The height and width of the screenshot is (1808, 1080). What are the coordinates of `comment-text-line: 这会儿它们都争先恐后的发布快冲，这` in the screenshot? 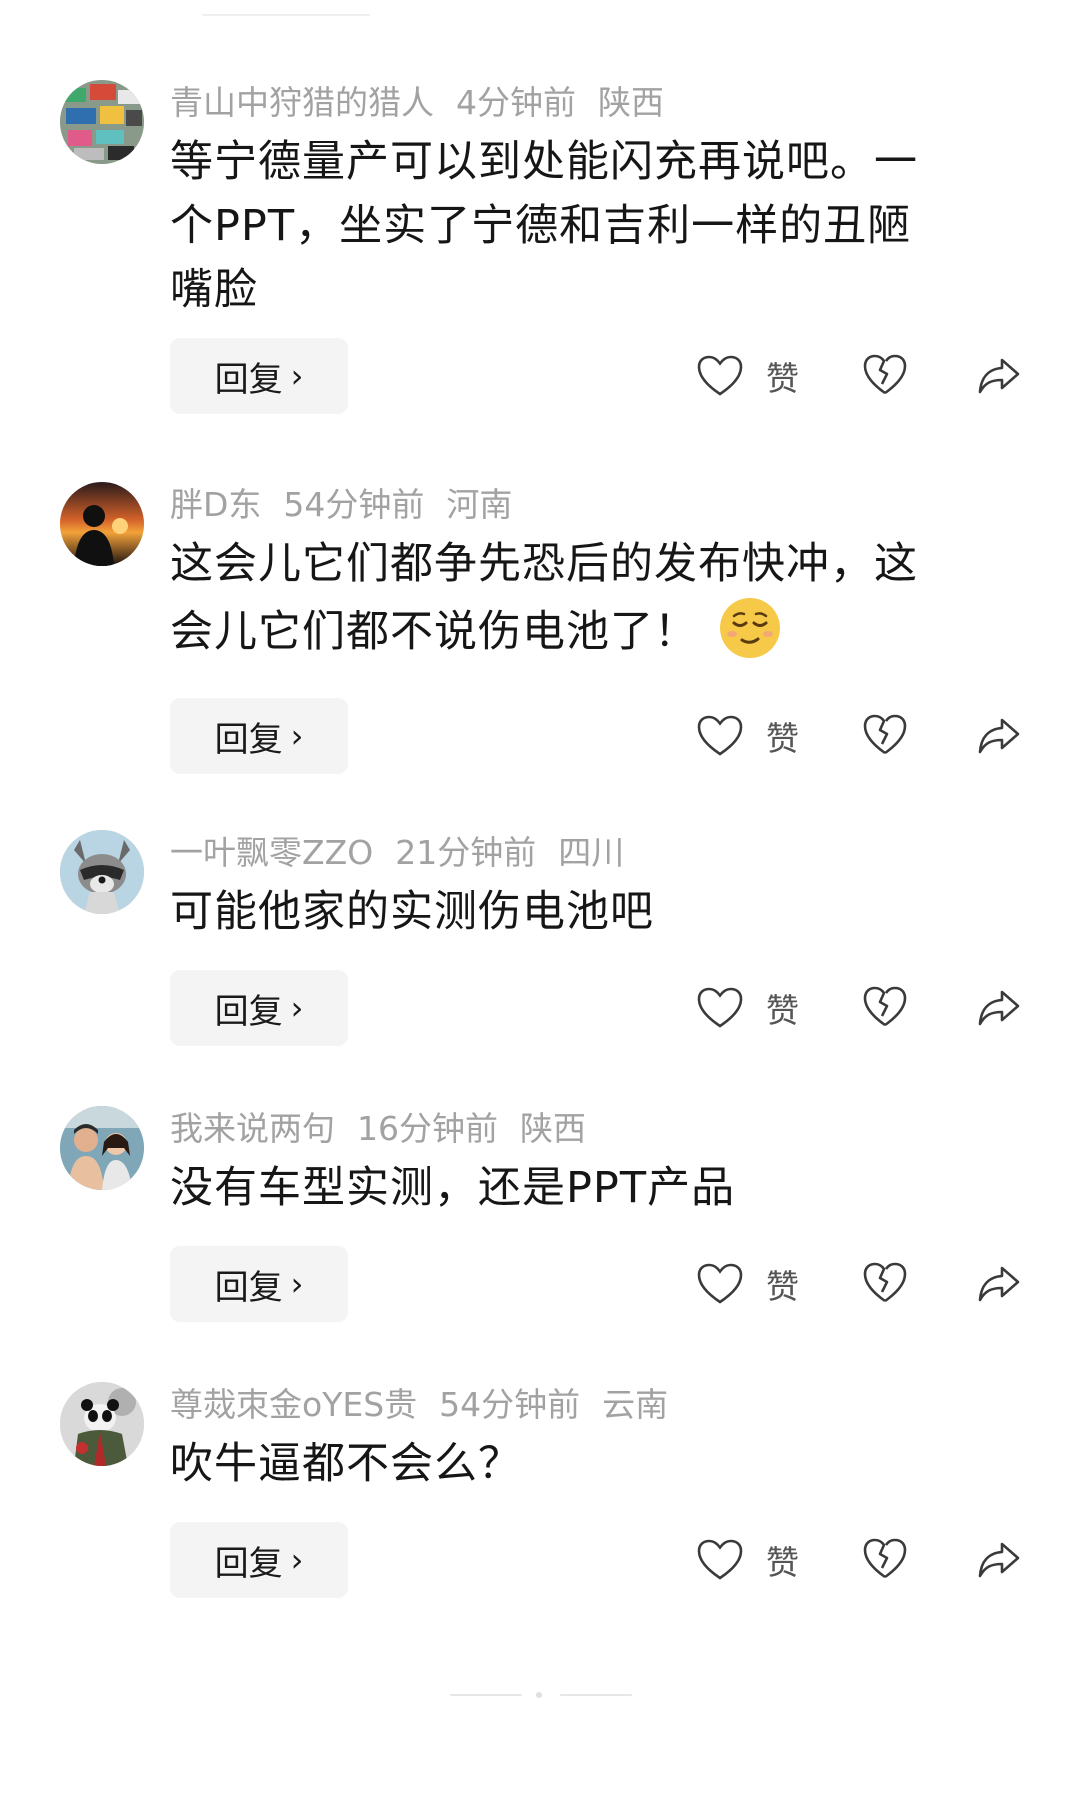 It's located at (544, 564).